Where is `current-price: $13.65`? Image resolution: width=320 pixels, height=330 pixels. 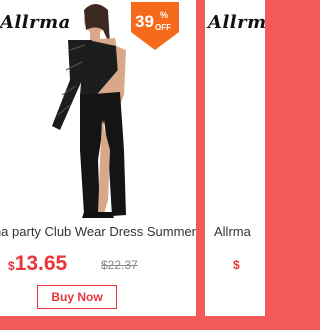
current-price: $13.65 is located at coordinates (37, 264).